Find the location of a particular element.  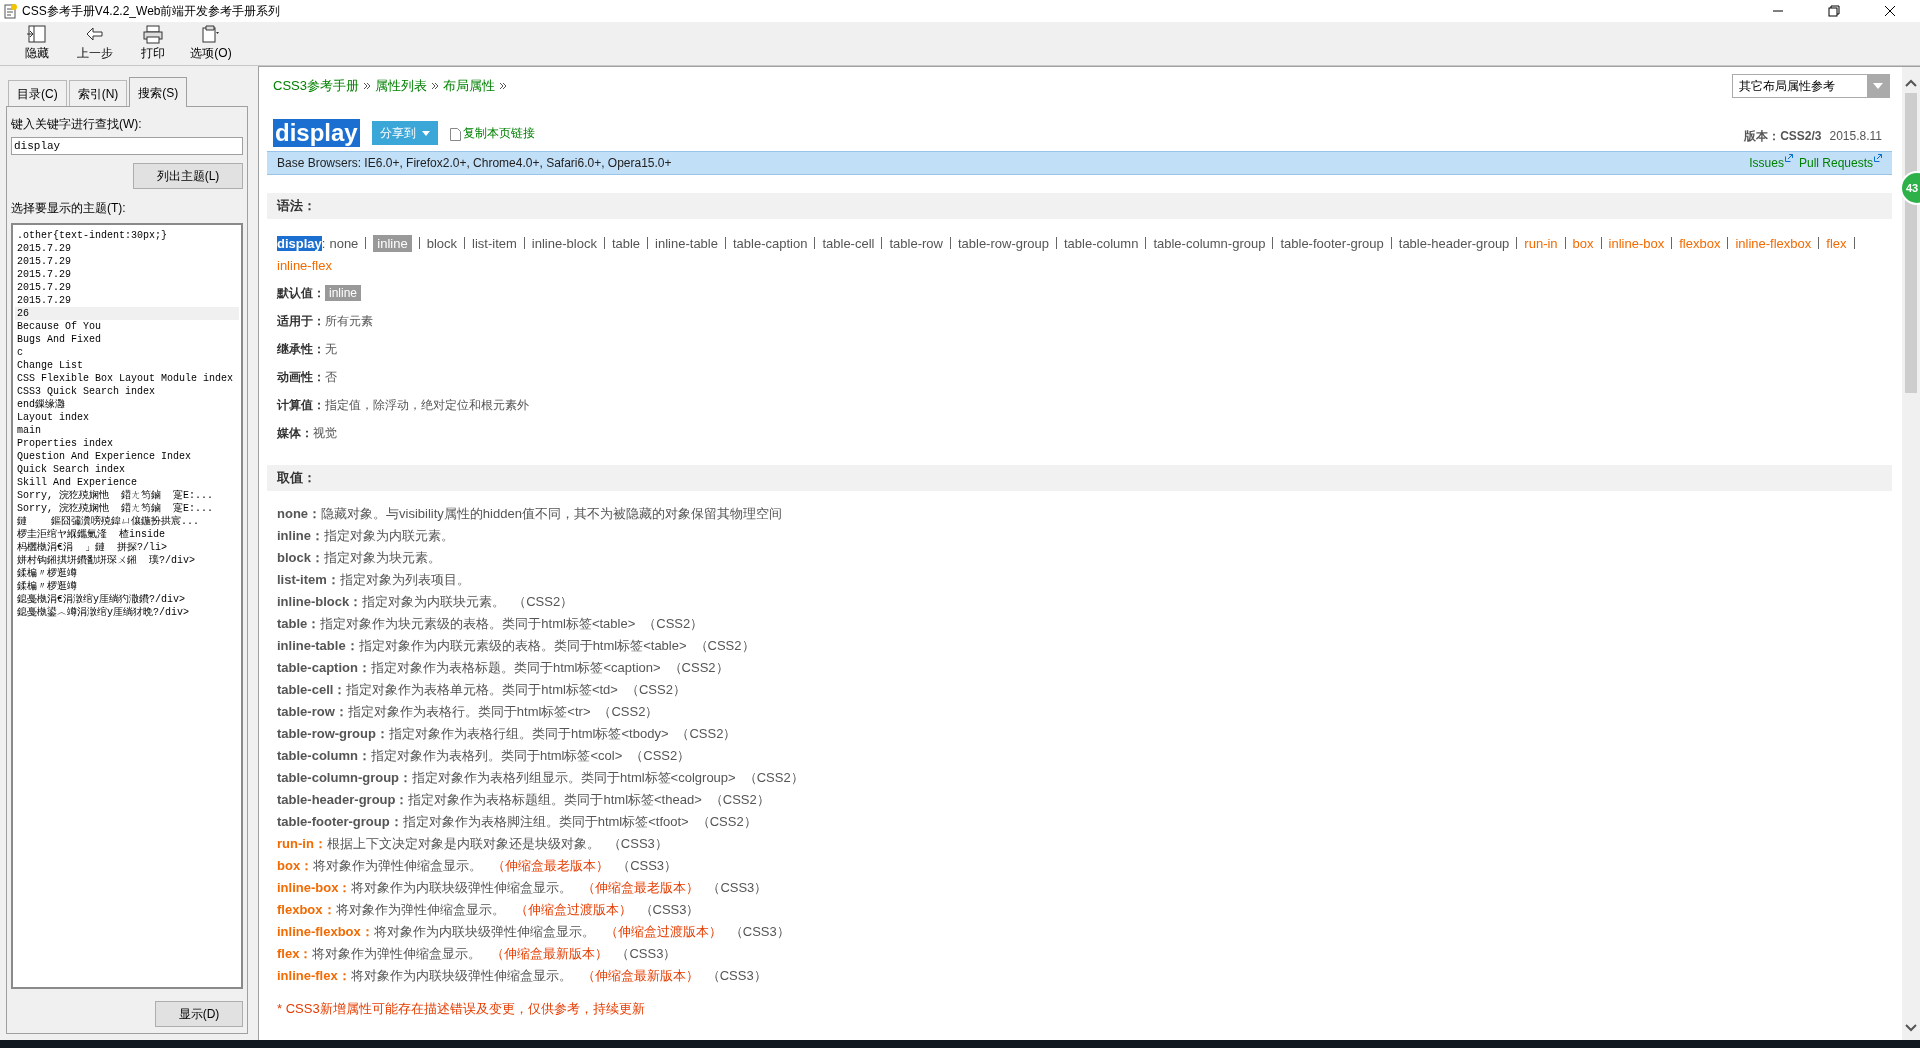

topic-item: 鎴戞槸涓€涓潡绾у厓绱犳潵鐨?/div> is located at coordinates (127, 599).